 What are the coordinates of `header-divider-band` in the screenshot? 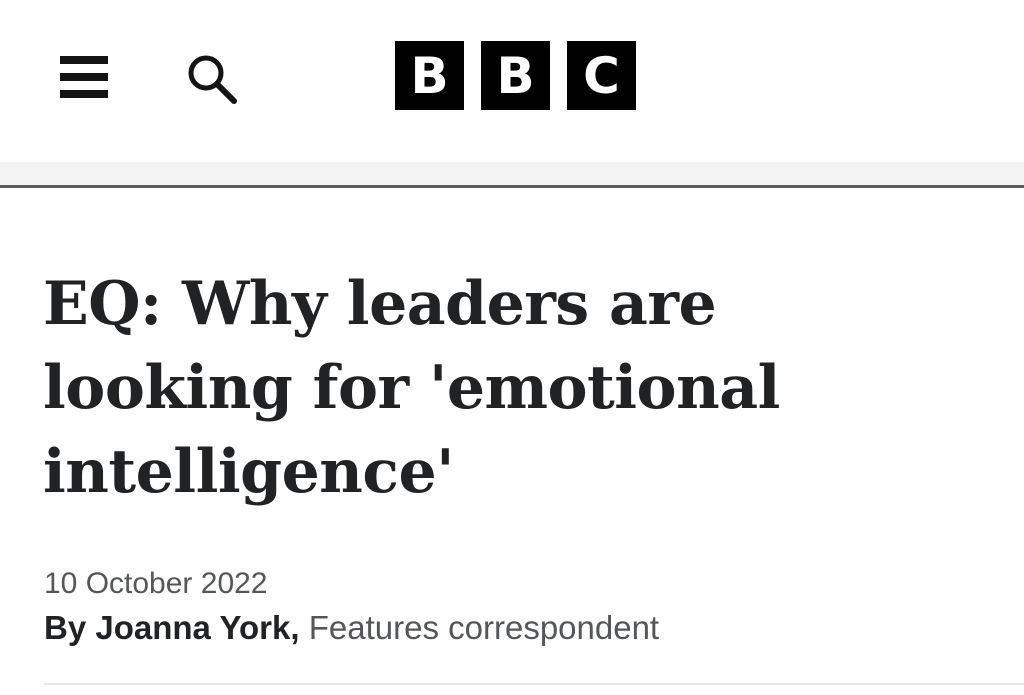 It's located at (512, 175).